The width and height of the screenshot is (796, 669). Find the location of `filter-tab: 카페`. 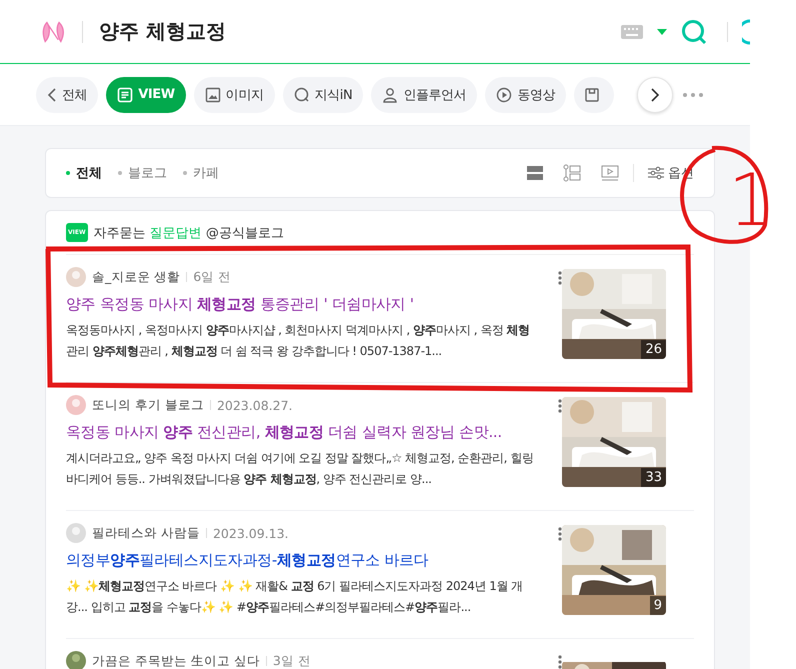

filter-tab: 카페 is located at coordinates (201, 173).